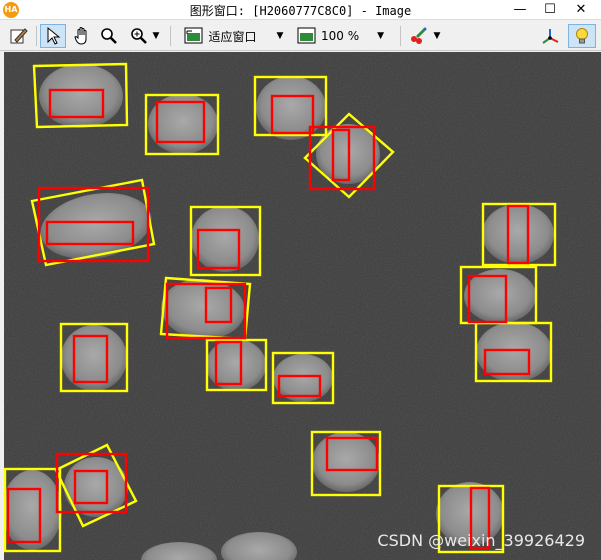 The width and height of the screenshot is (601, 560). I want to click on pointer-tool-button, so click(53, 36).